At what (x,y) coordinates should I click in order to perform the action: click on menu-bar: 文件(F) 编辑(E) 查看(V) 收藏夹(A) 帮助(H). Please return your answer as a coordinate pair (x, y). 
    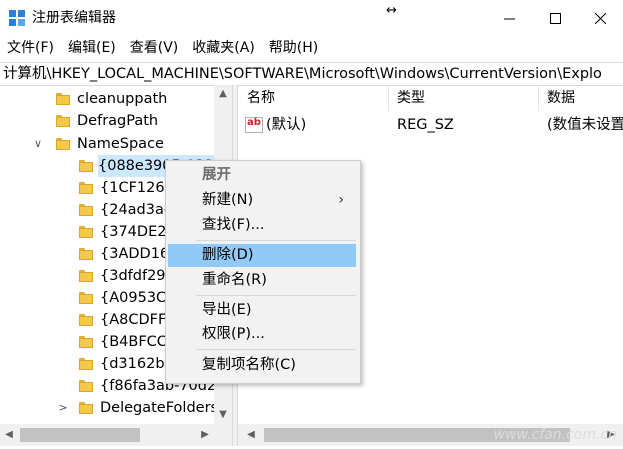
    Looking at the image, I should click on (311, 48).